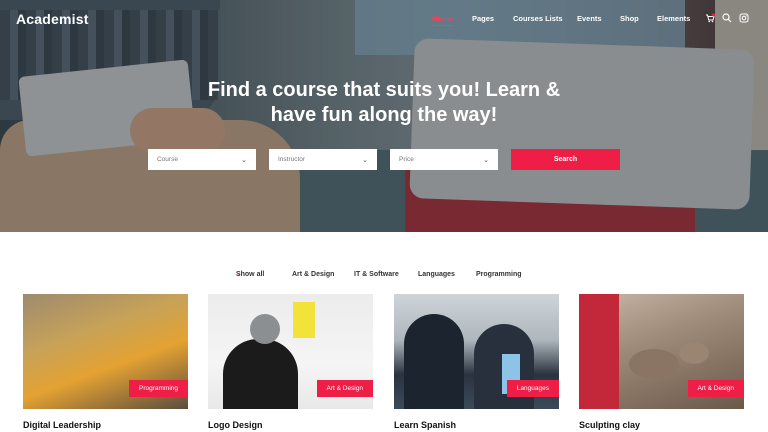 The image size is (768, 432). I want to click on filter-languages: Languages, so click(436, 274).